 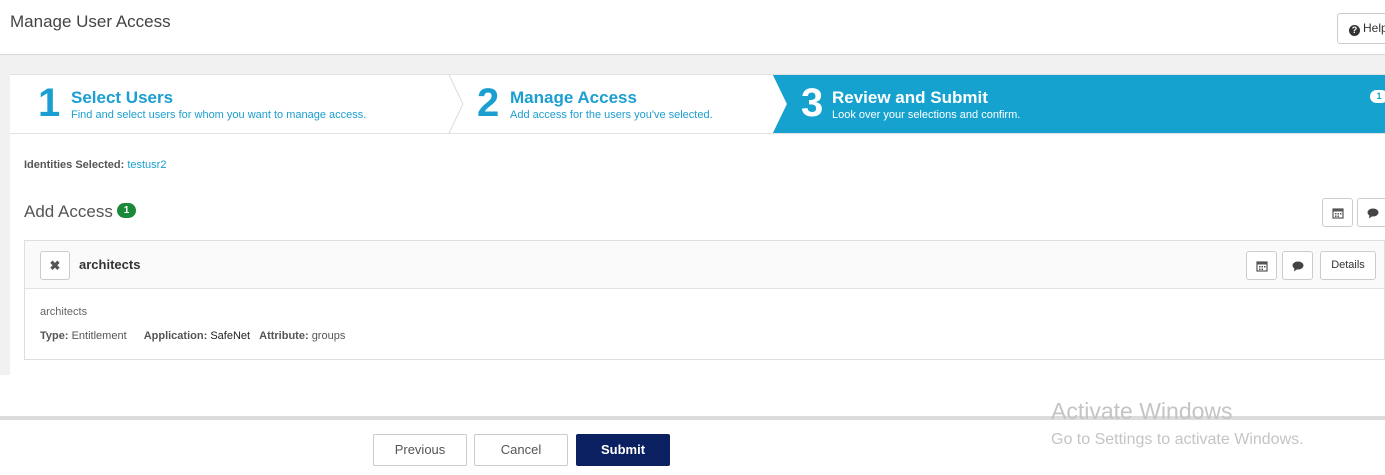 What do you see at coordinates (1142, 411) in the screenshot?
I see `activate-windows-title: Activate Windows` at bounding box center [1142, 411].